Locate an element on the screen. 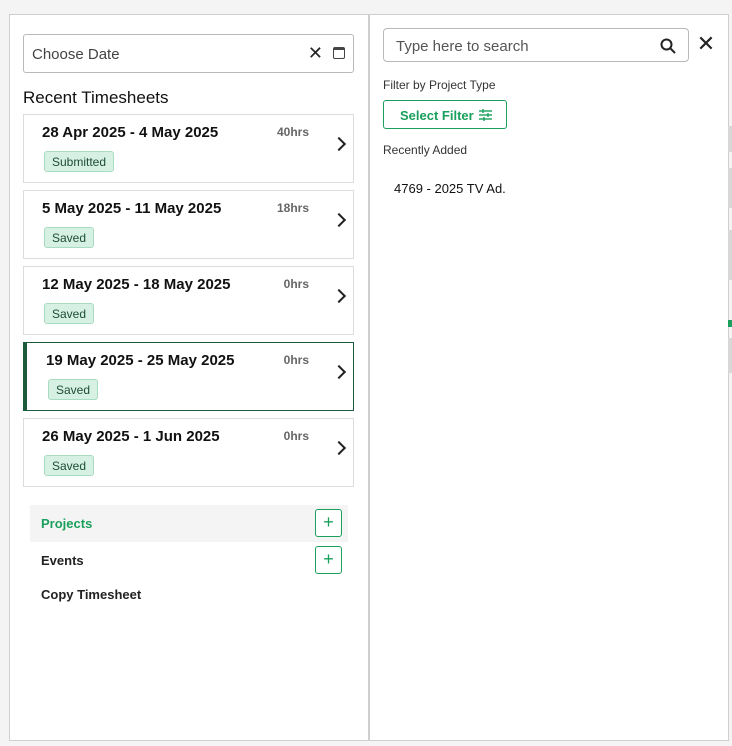 This screenshot has height=746, width=732. menu-item-label: Events is located at coordinates (62, 560).